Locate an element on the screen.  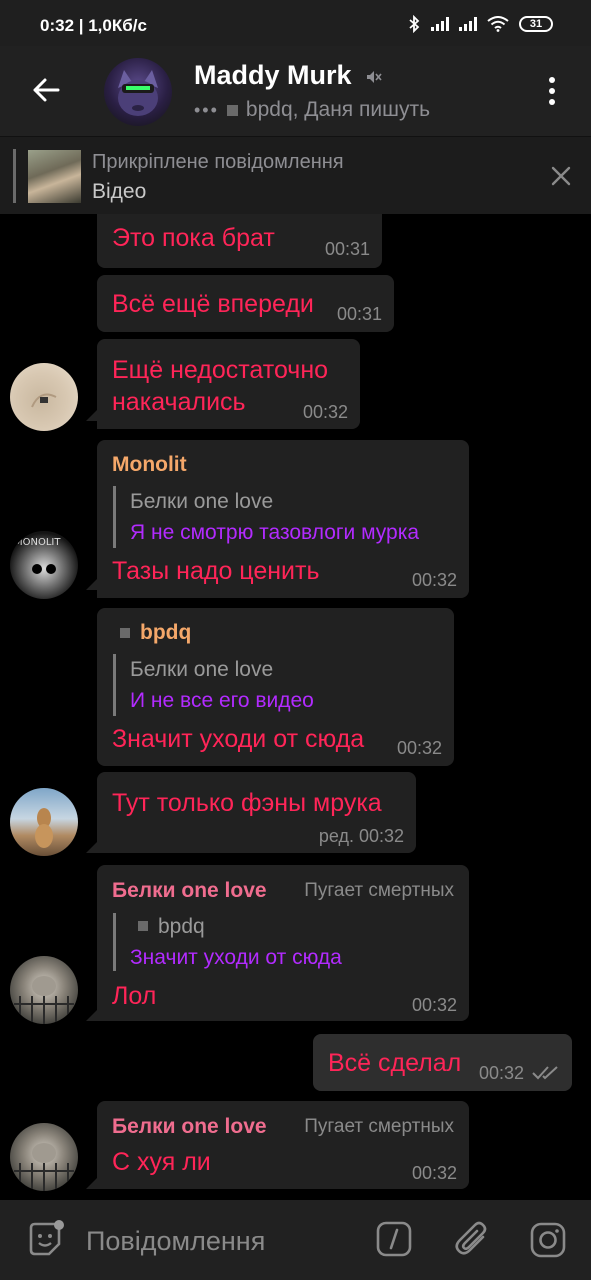
chat-avatar is located at coordinates (138, 92).